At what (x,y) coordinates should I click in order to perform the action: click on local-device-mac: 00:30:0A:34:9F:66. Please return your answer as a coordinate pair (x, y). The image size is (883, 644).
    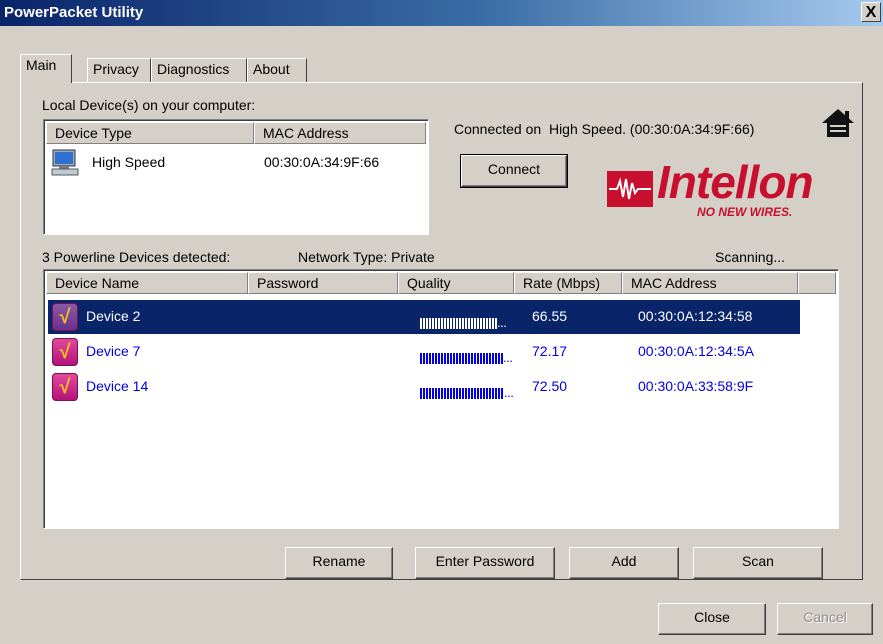
    Looking at the image, I should click on (322, 162).